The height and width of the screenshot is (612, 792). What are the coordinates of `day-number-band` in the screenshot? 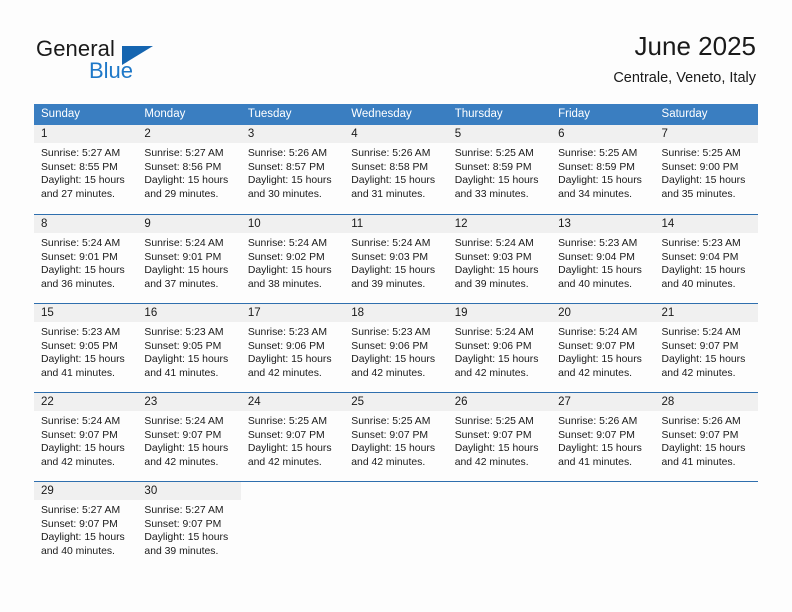 It's located at (395, 491).